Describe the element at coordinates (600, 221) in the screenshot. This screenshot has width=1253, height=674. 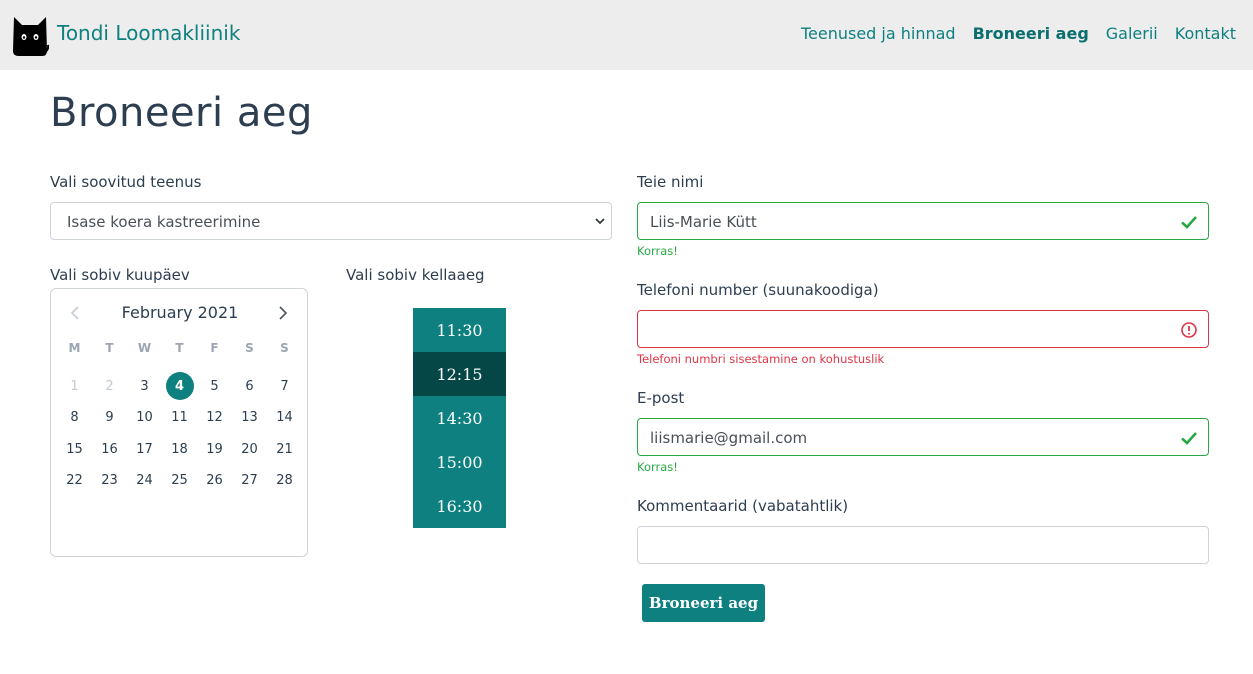
I see `chevron-down-icon` at that location.